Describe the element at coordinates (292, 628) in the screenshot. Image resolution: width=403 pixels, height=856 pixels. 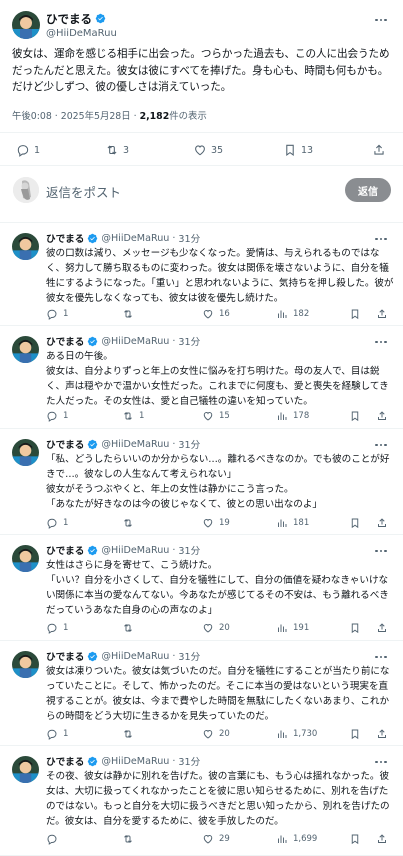
I see `views-button: 191` at that location.